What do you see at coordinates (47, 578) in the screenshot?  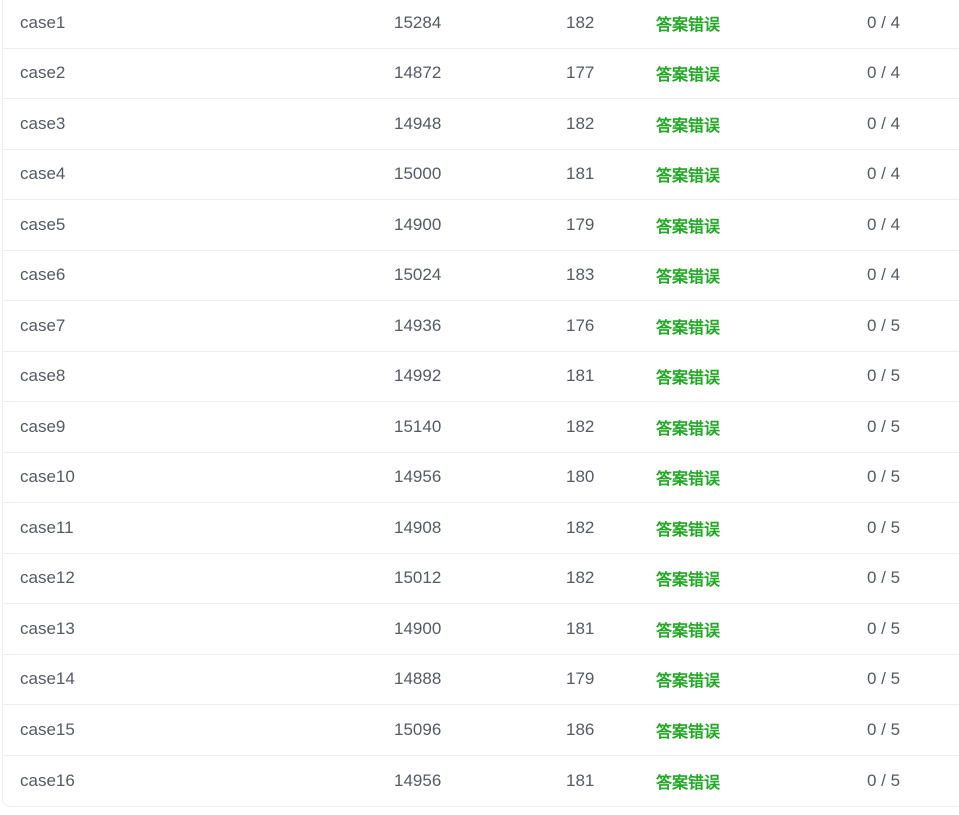 I see `testcase-name: case12` at bounding box center [47, 578].